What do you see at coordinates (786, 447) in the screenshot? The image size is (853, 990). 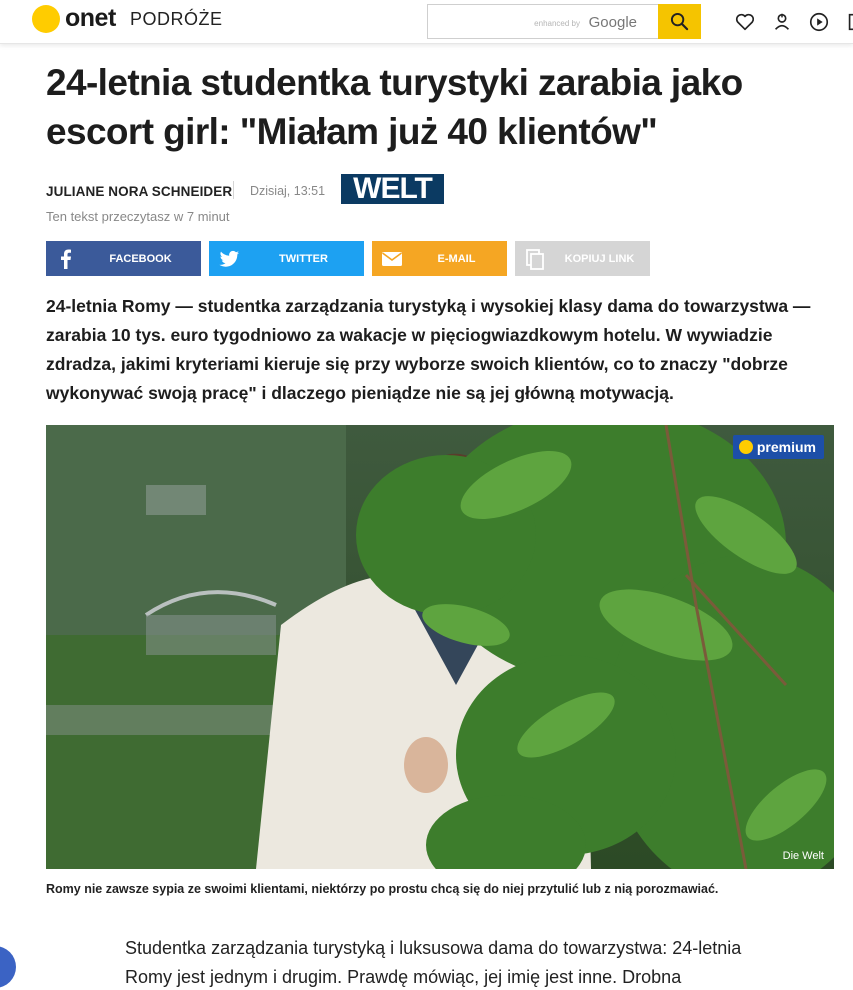 I see `premium-label: premium` at bounding box center [786, 447].